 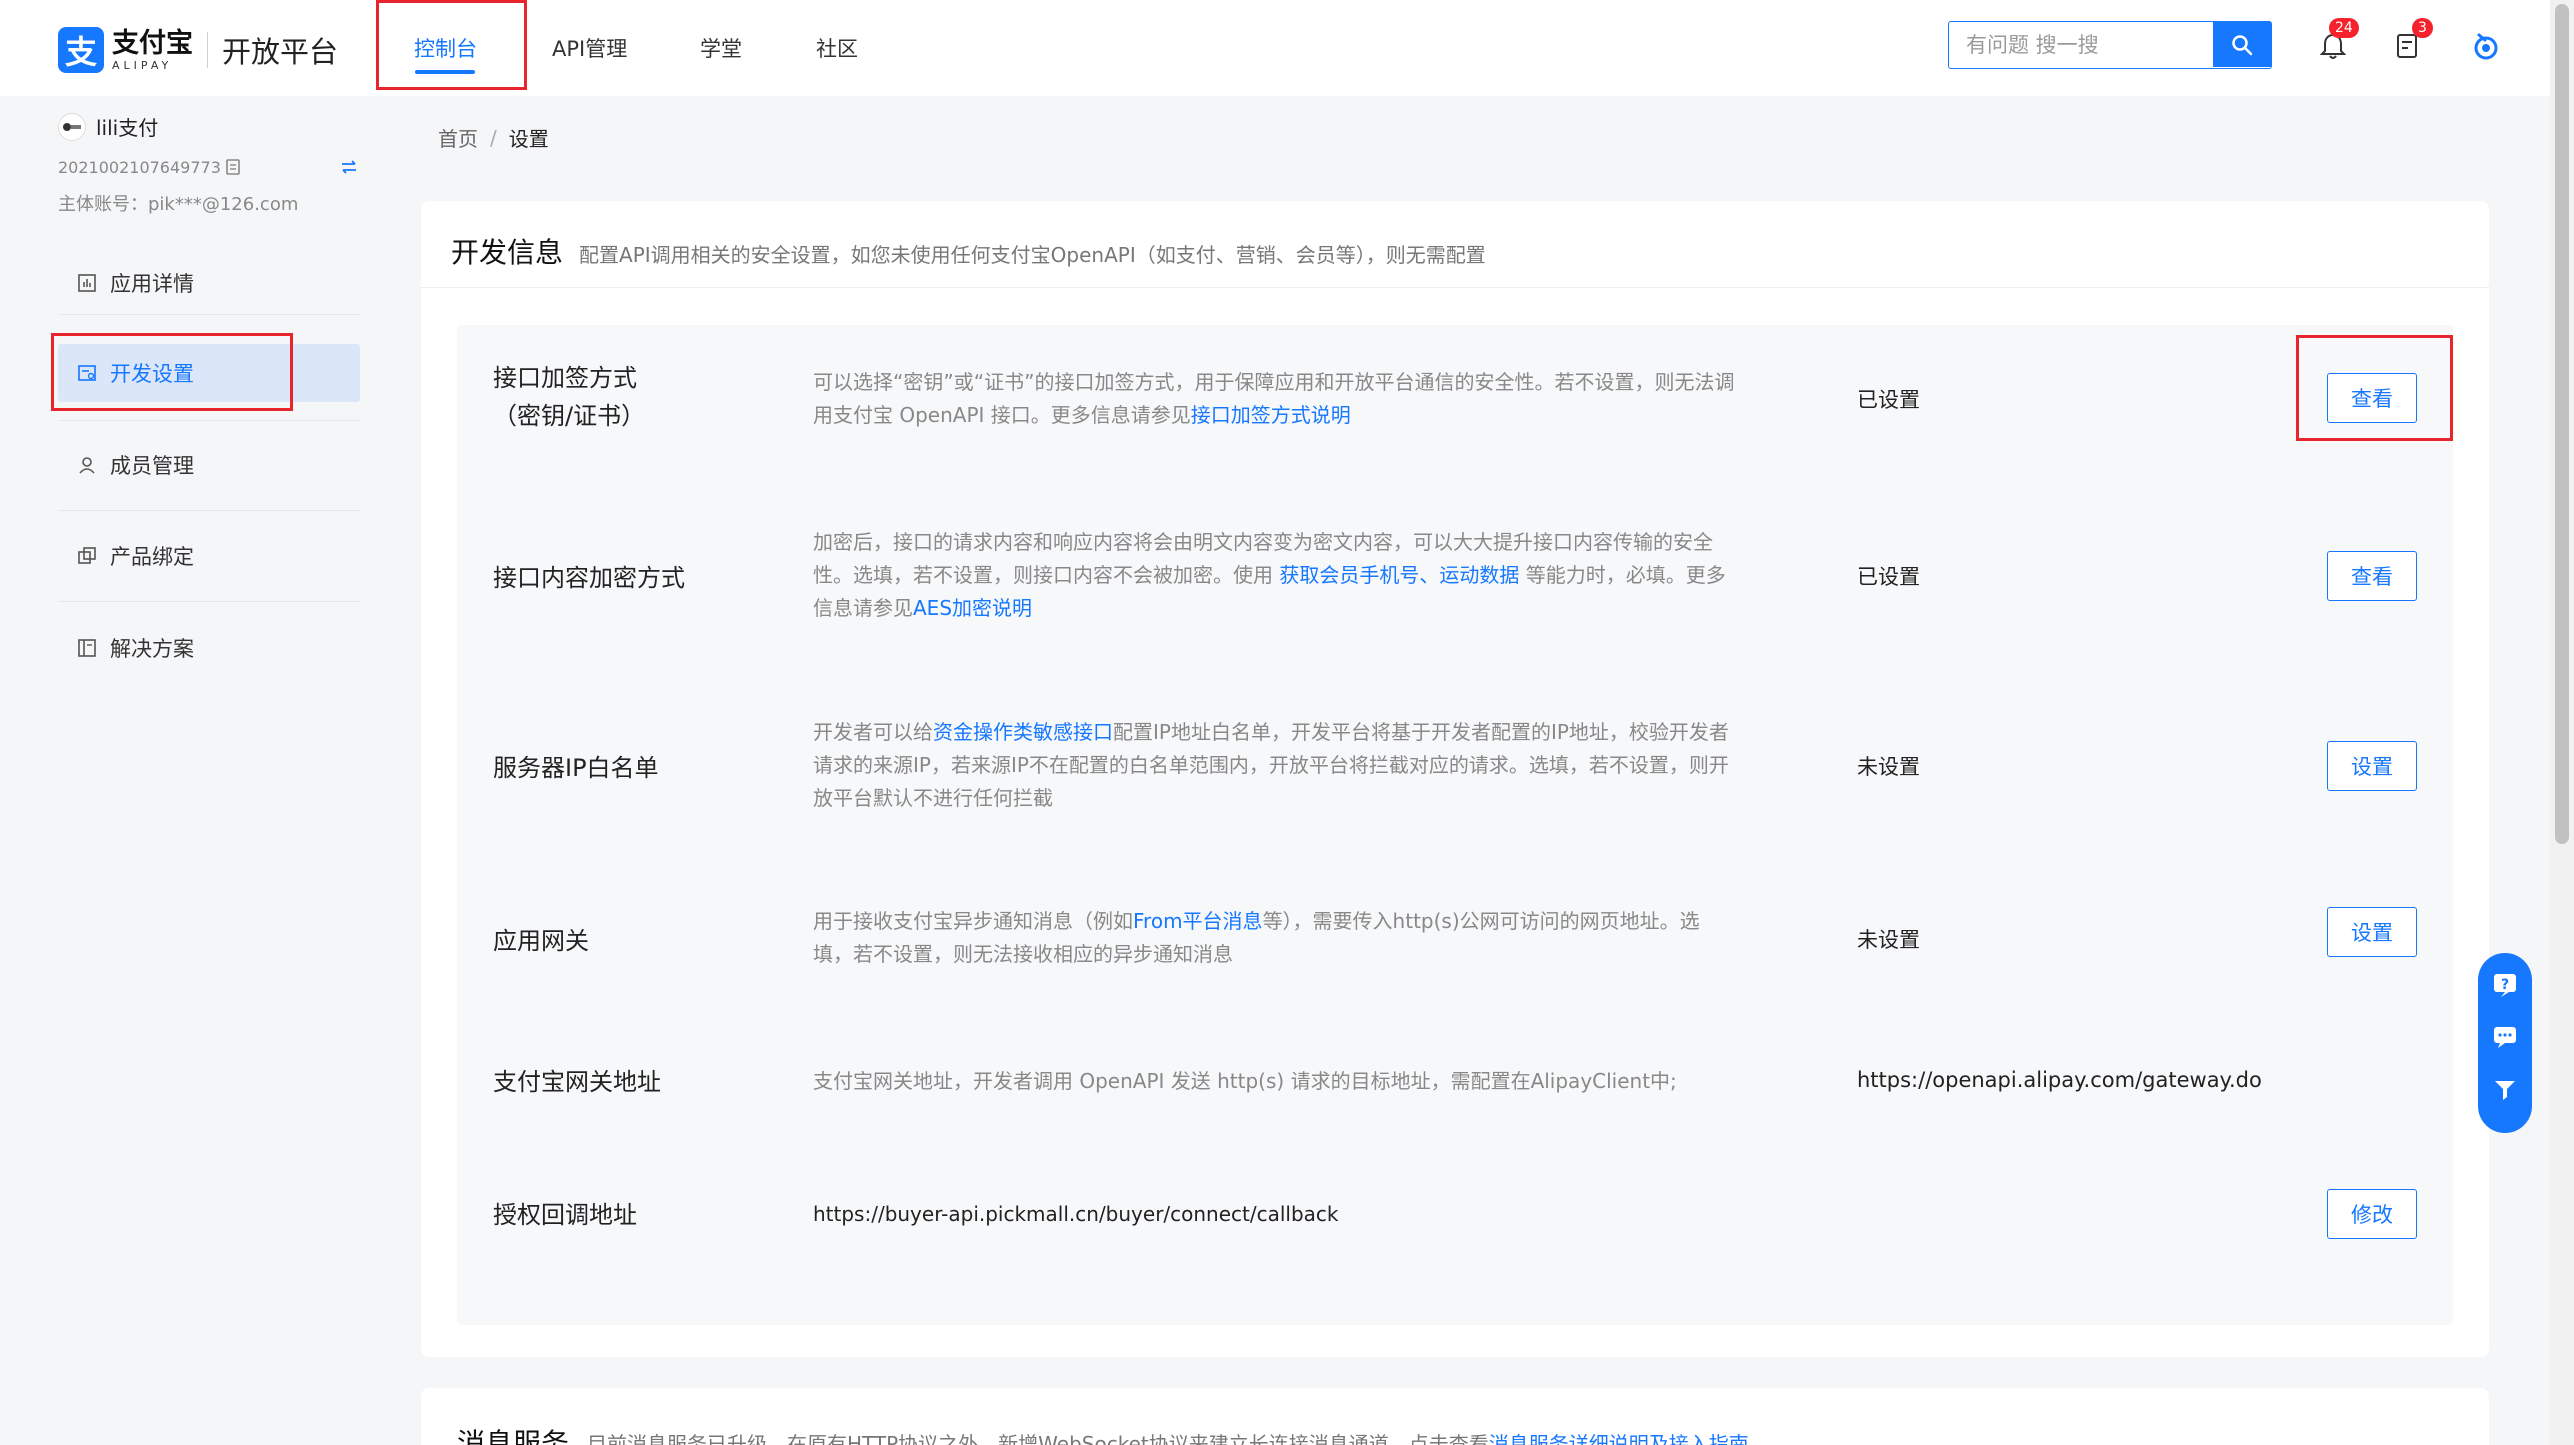 I want to click on search-box, so click(x=2110, y=45).